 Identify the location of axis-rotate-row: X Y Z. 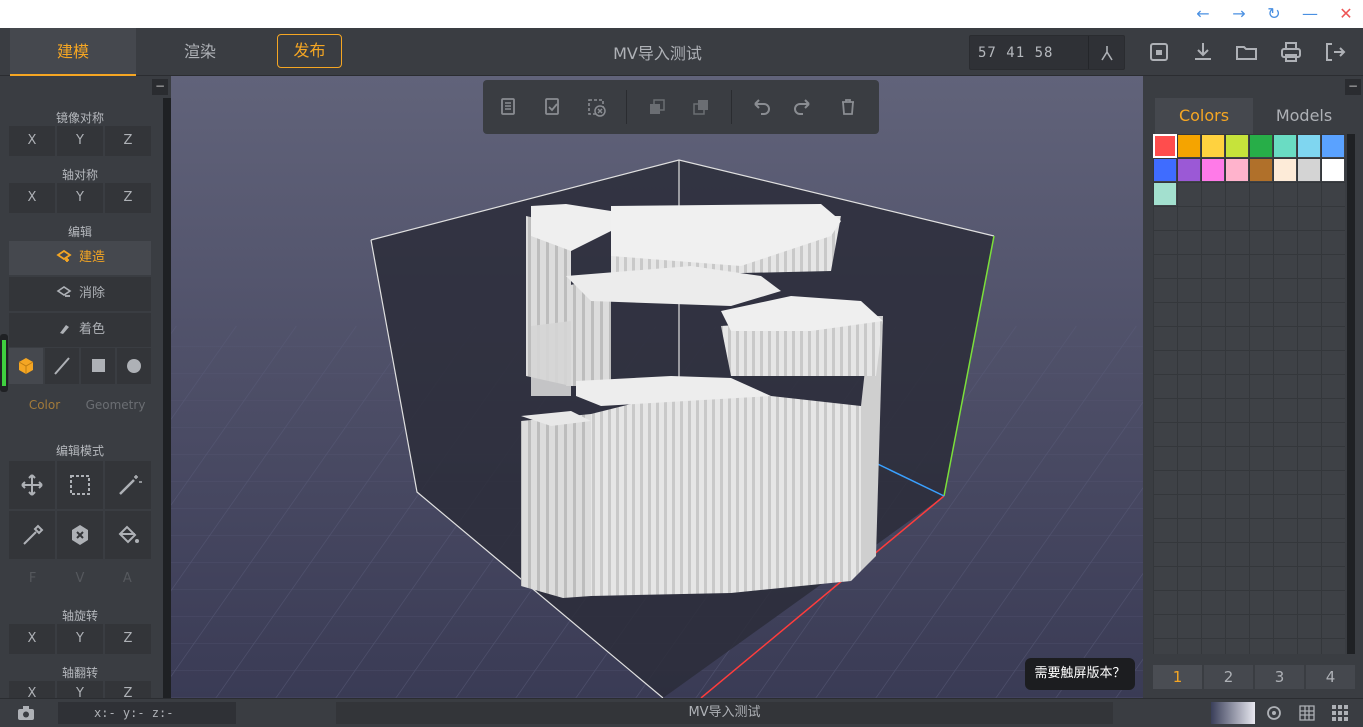
(80, 639).